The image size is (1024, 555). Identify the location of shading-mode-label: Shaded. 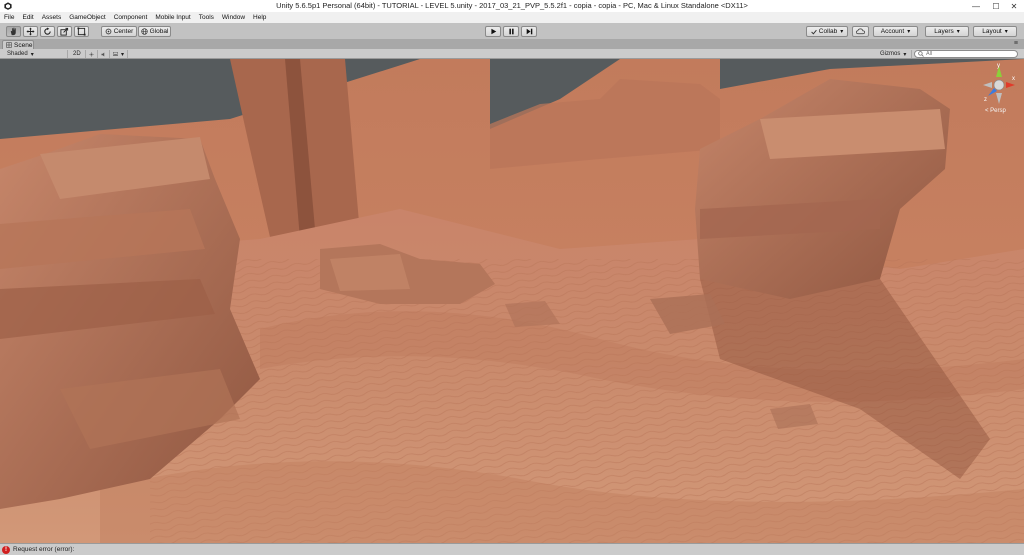
(17, 54).